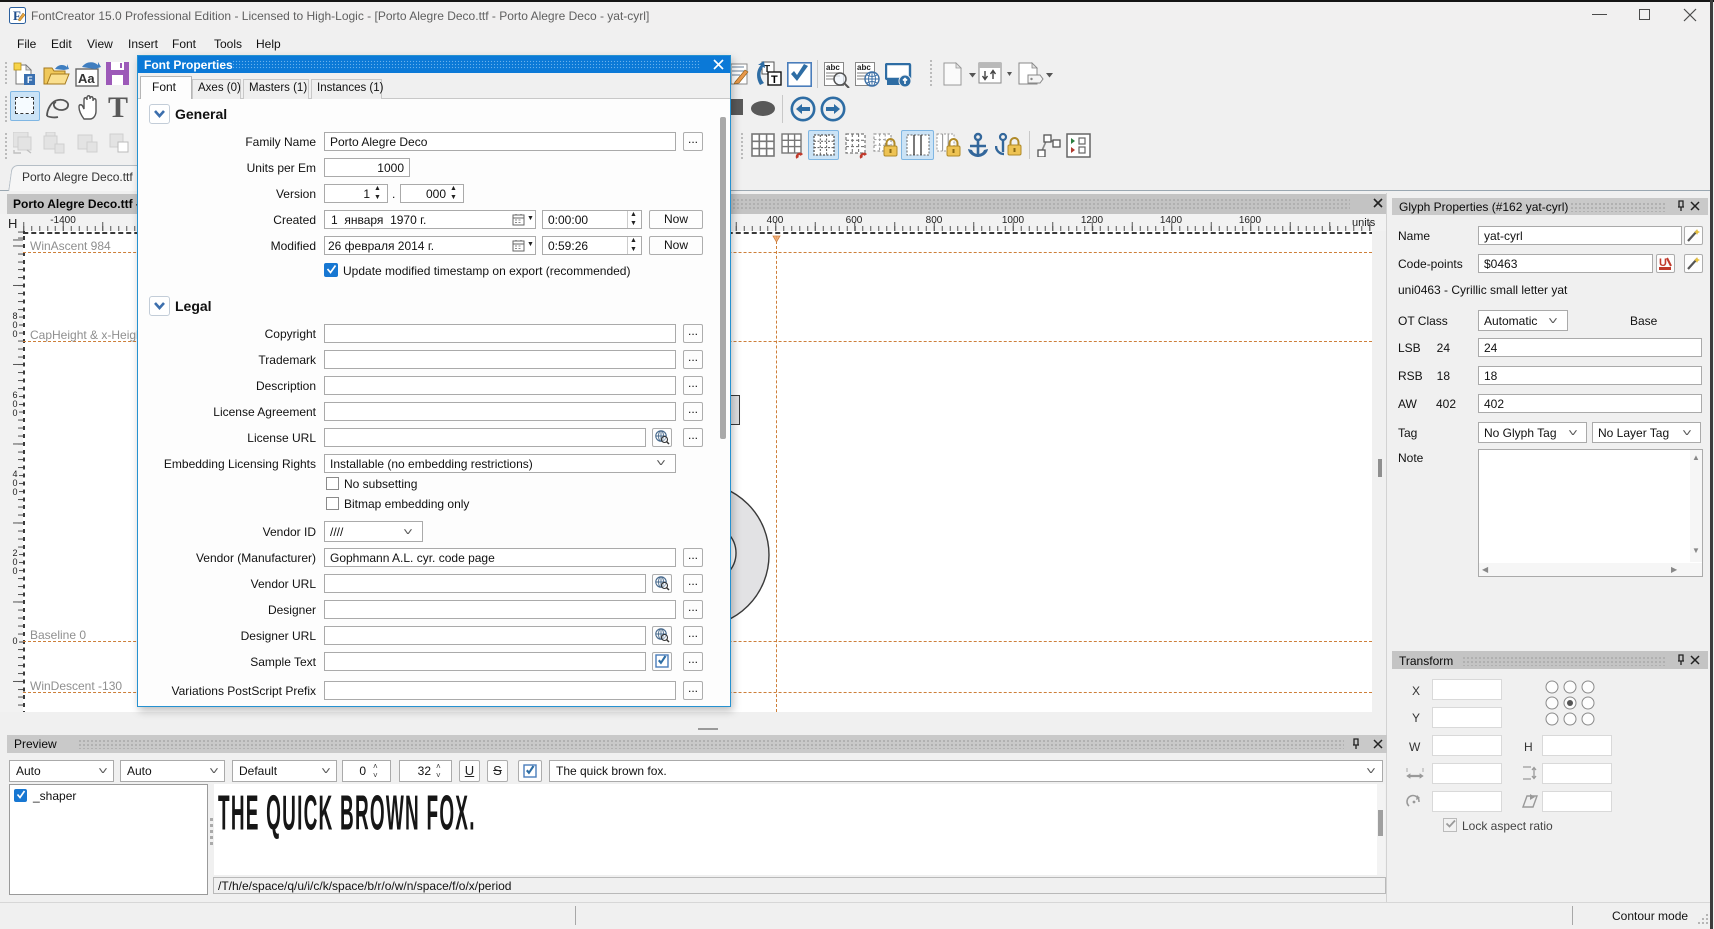  What do you see at coordinates (86, 78) in the screenshot?
I see `svg-text: Aa` at bounding box center [86, 78].